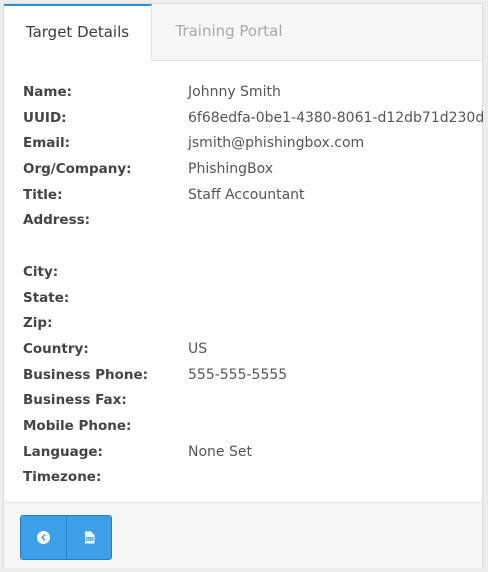 The image size is (488, 572). Describe the element at coordinates (250, 478) in the screenshot. I see `detail-row-timezone: Timezone:` at that location.